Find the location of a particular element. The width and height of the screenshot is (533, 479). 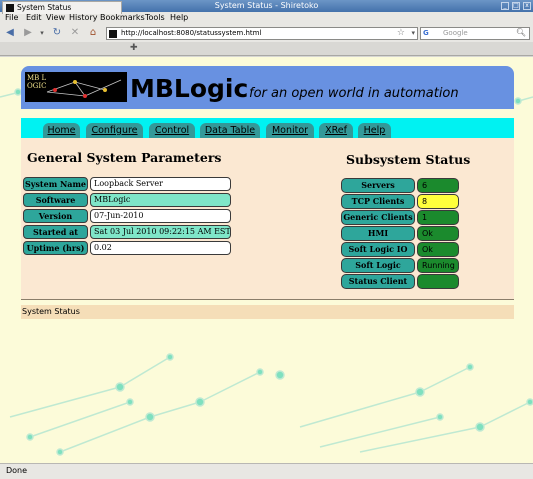

reload-icon: ↻ is located at coordinates (57, 33).